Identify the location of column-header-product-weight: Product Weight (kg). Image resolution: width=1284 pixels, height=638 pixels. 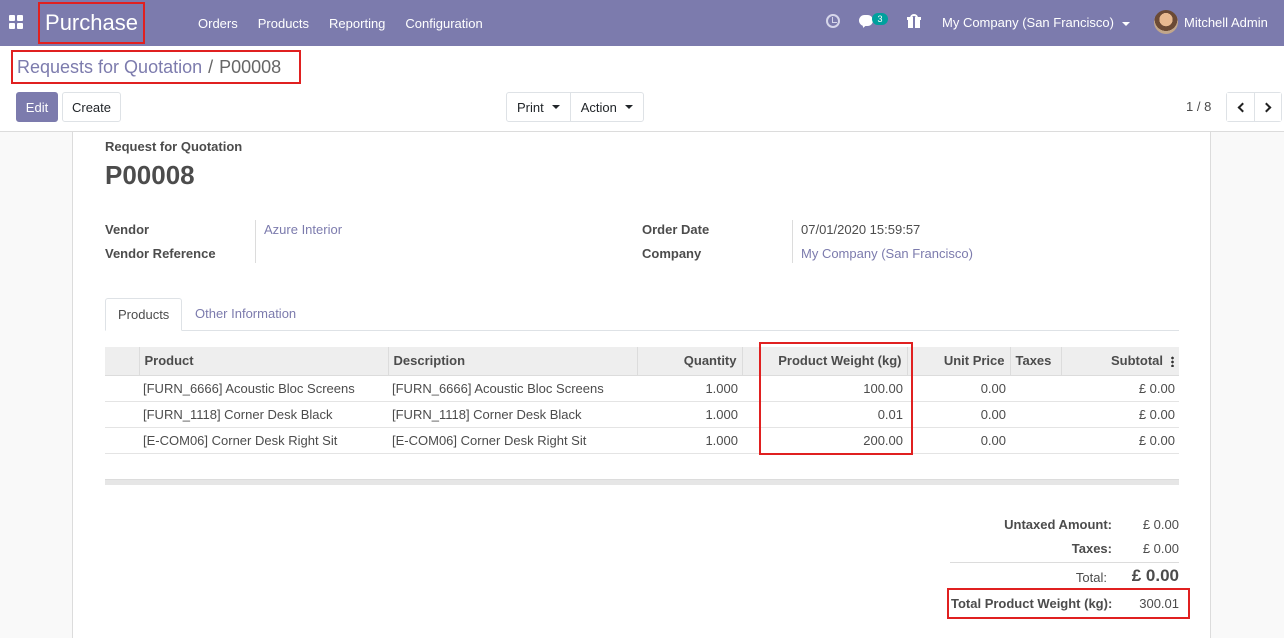
(833, 361).